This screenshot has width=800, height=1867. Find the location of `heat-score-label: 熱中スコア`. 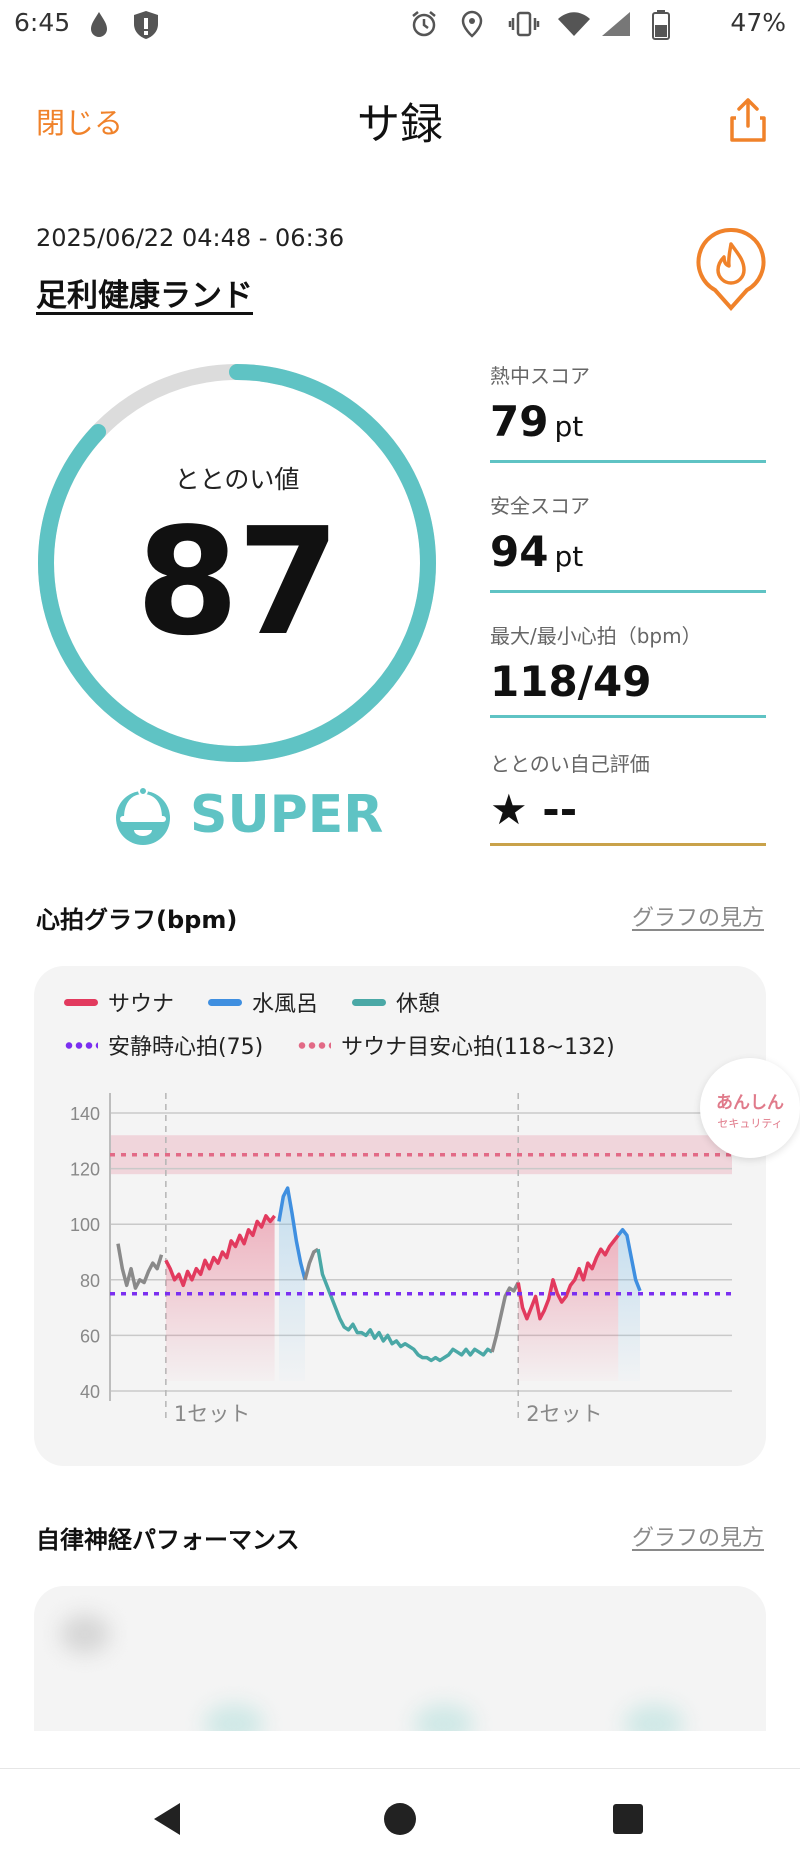

heat-score-label: 熱中スコア is located at coordinates (540, 376).